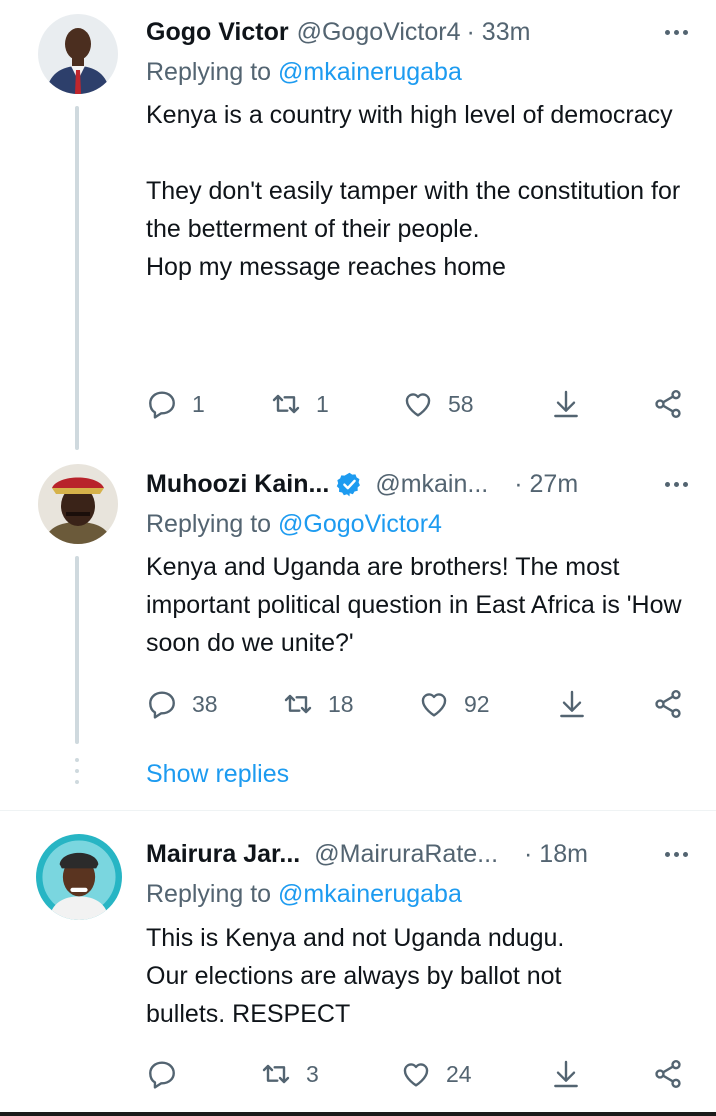 The width and height of the screenshot is (716, 1116). I want to click on tweet-text-line: This is Kenya and not Uganda ndugu., so click(355, 938).